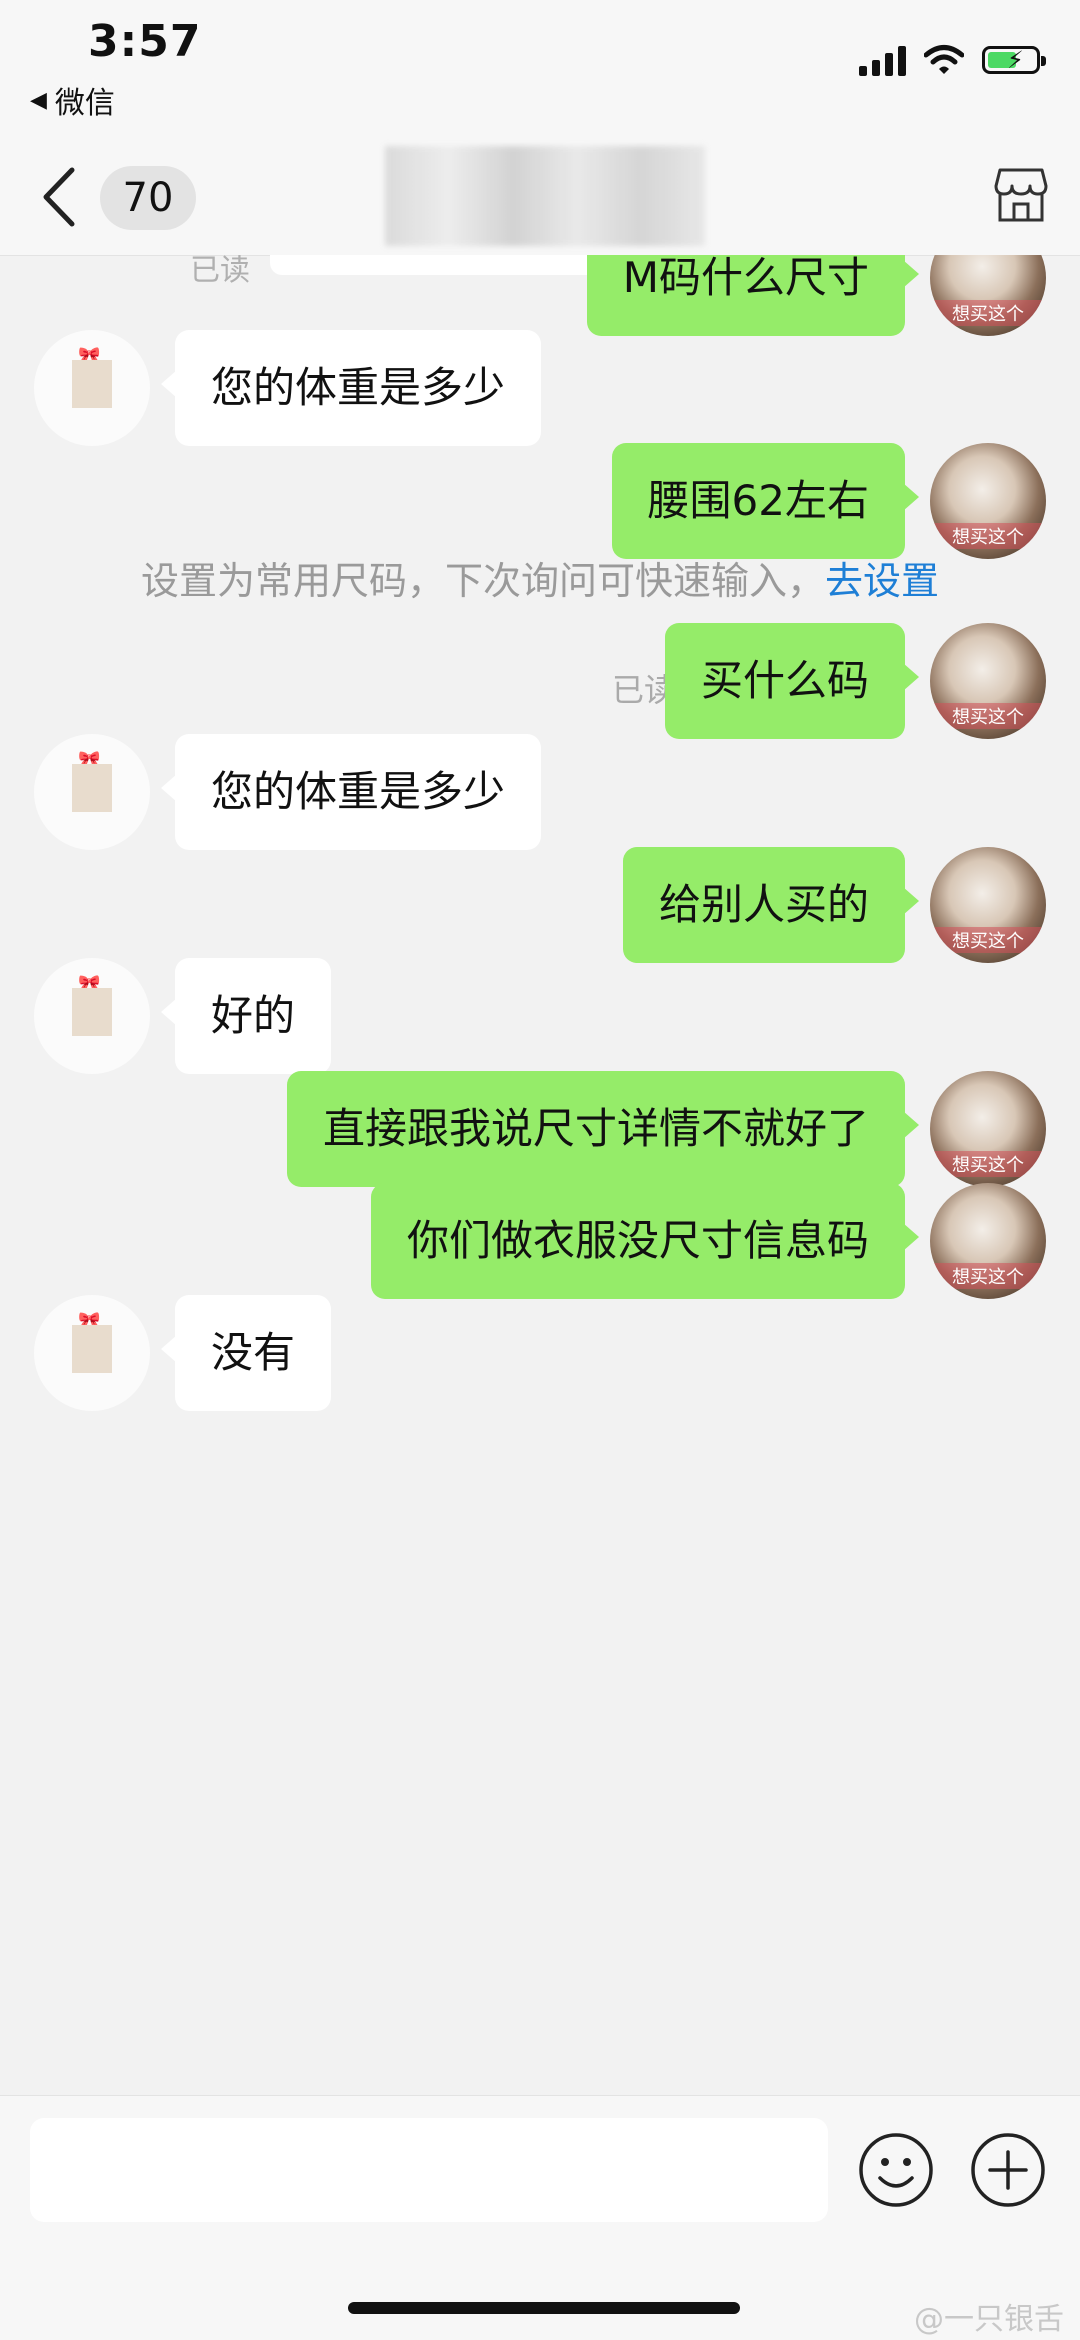 The height and width of the screenshot is (2340, 1080). Describe the element at coordinates (38, 100) in the screenshot. I see `back-triangle-icon: ◀` at that location.